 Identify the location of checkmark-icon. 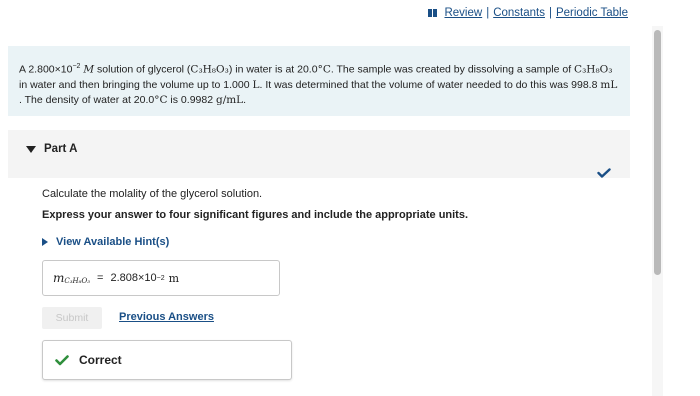
(604, 173).